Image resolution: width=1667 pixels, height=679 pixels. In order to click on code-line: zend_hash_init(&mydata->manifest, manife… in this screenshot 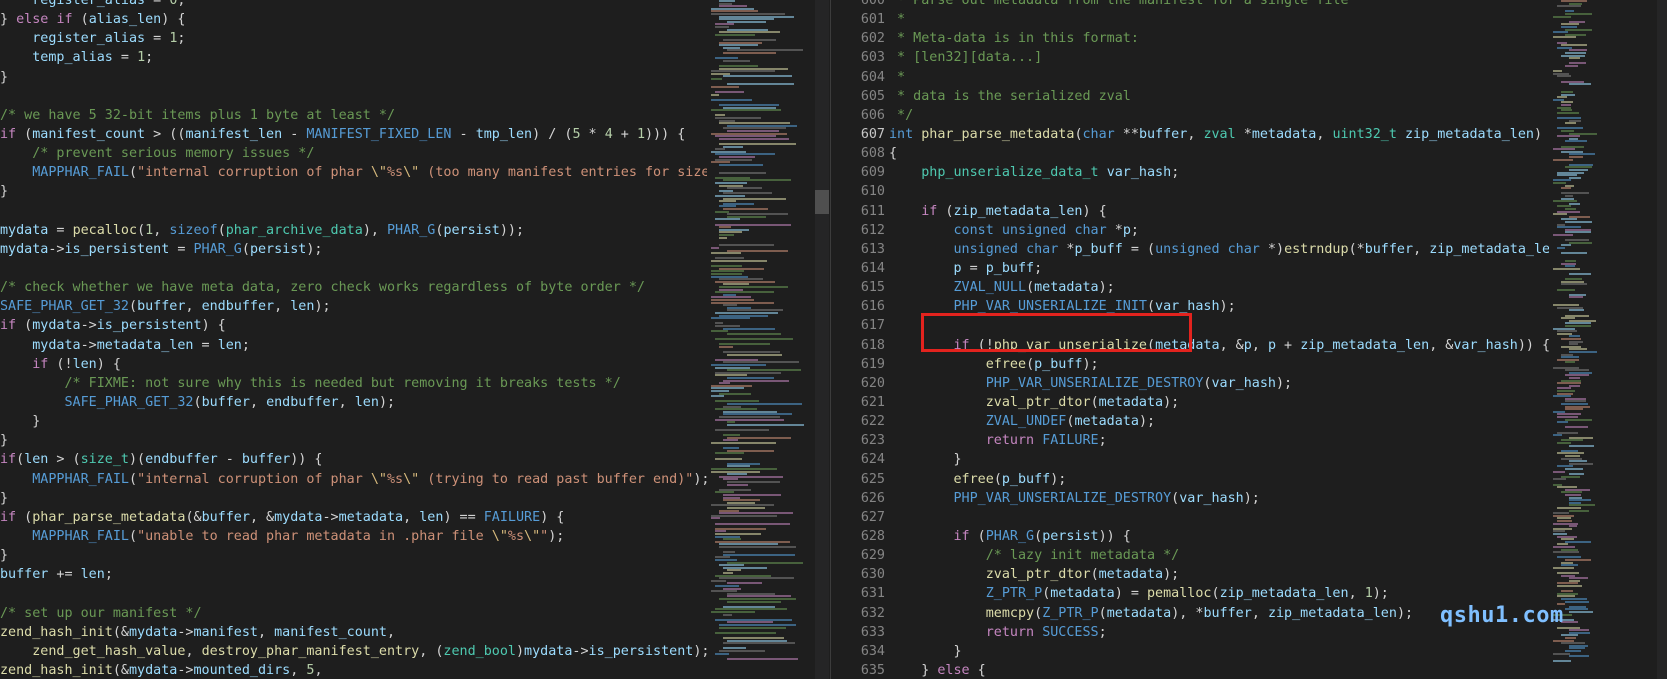, I will do `click(353, 632)`.